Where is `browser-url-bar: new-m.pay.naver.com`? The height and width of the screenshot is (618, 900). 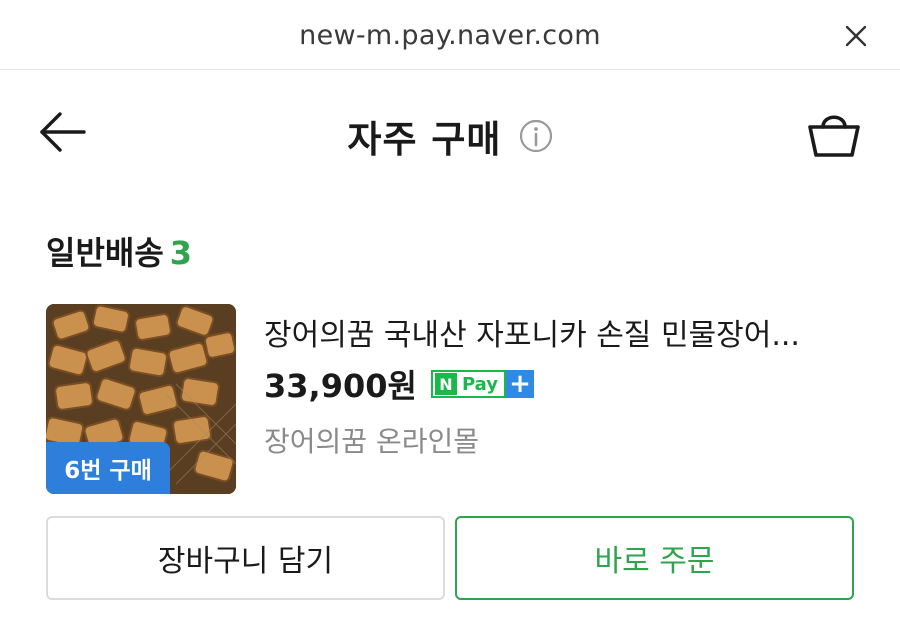
browser-url-bar: new-m.pay.naver.com is located at coordinates (450, 35).